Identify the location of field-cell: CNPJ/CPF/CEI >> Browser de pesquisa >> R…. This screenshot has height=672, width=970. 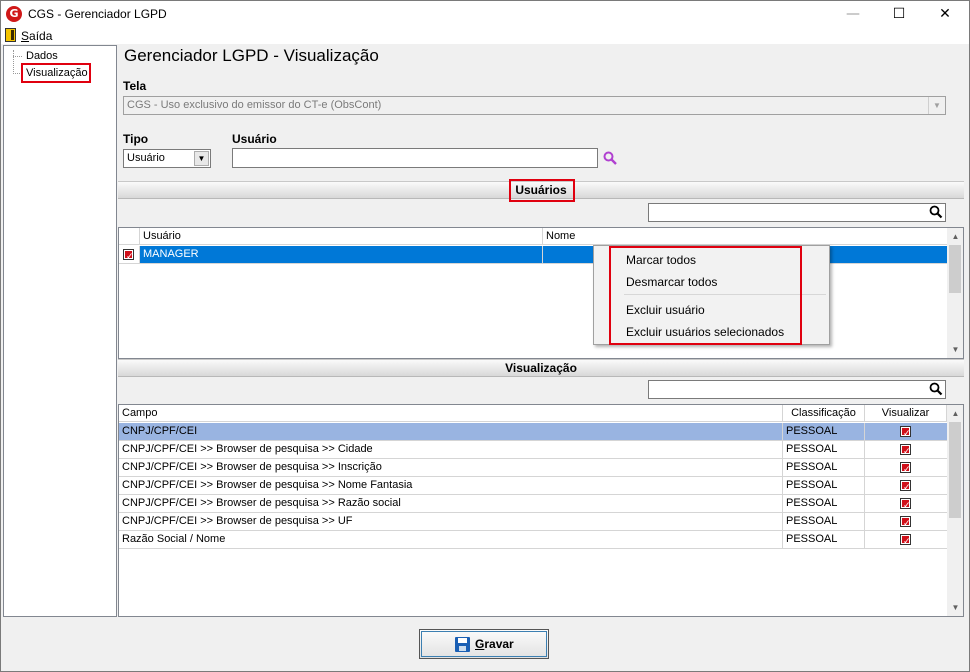
(451, 503).